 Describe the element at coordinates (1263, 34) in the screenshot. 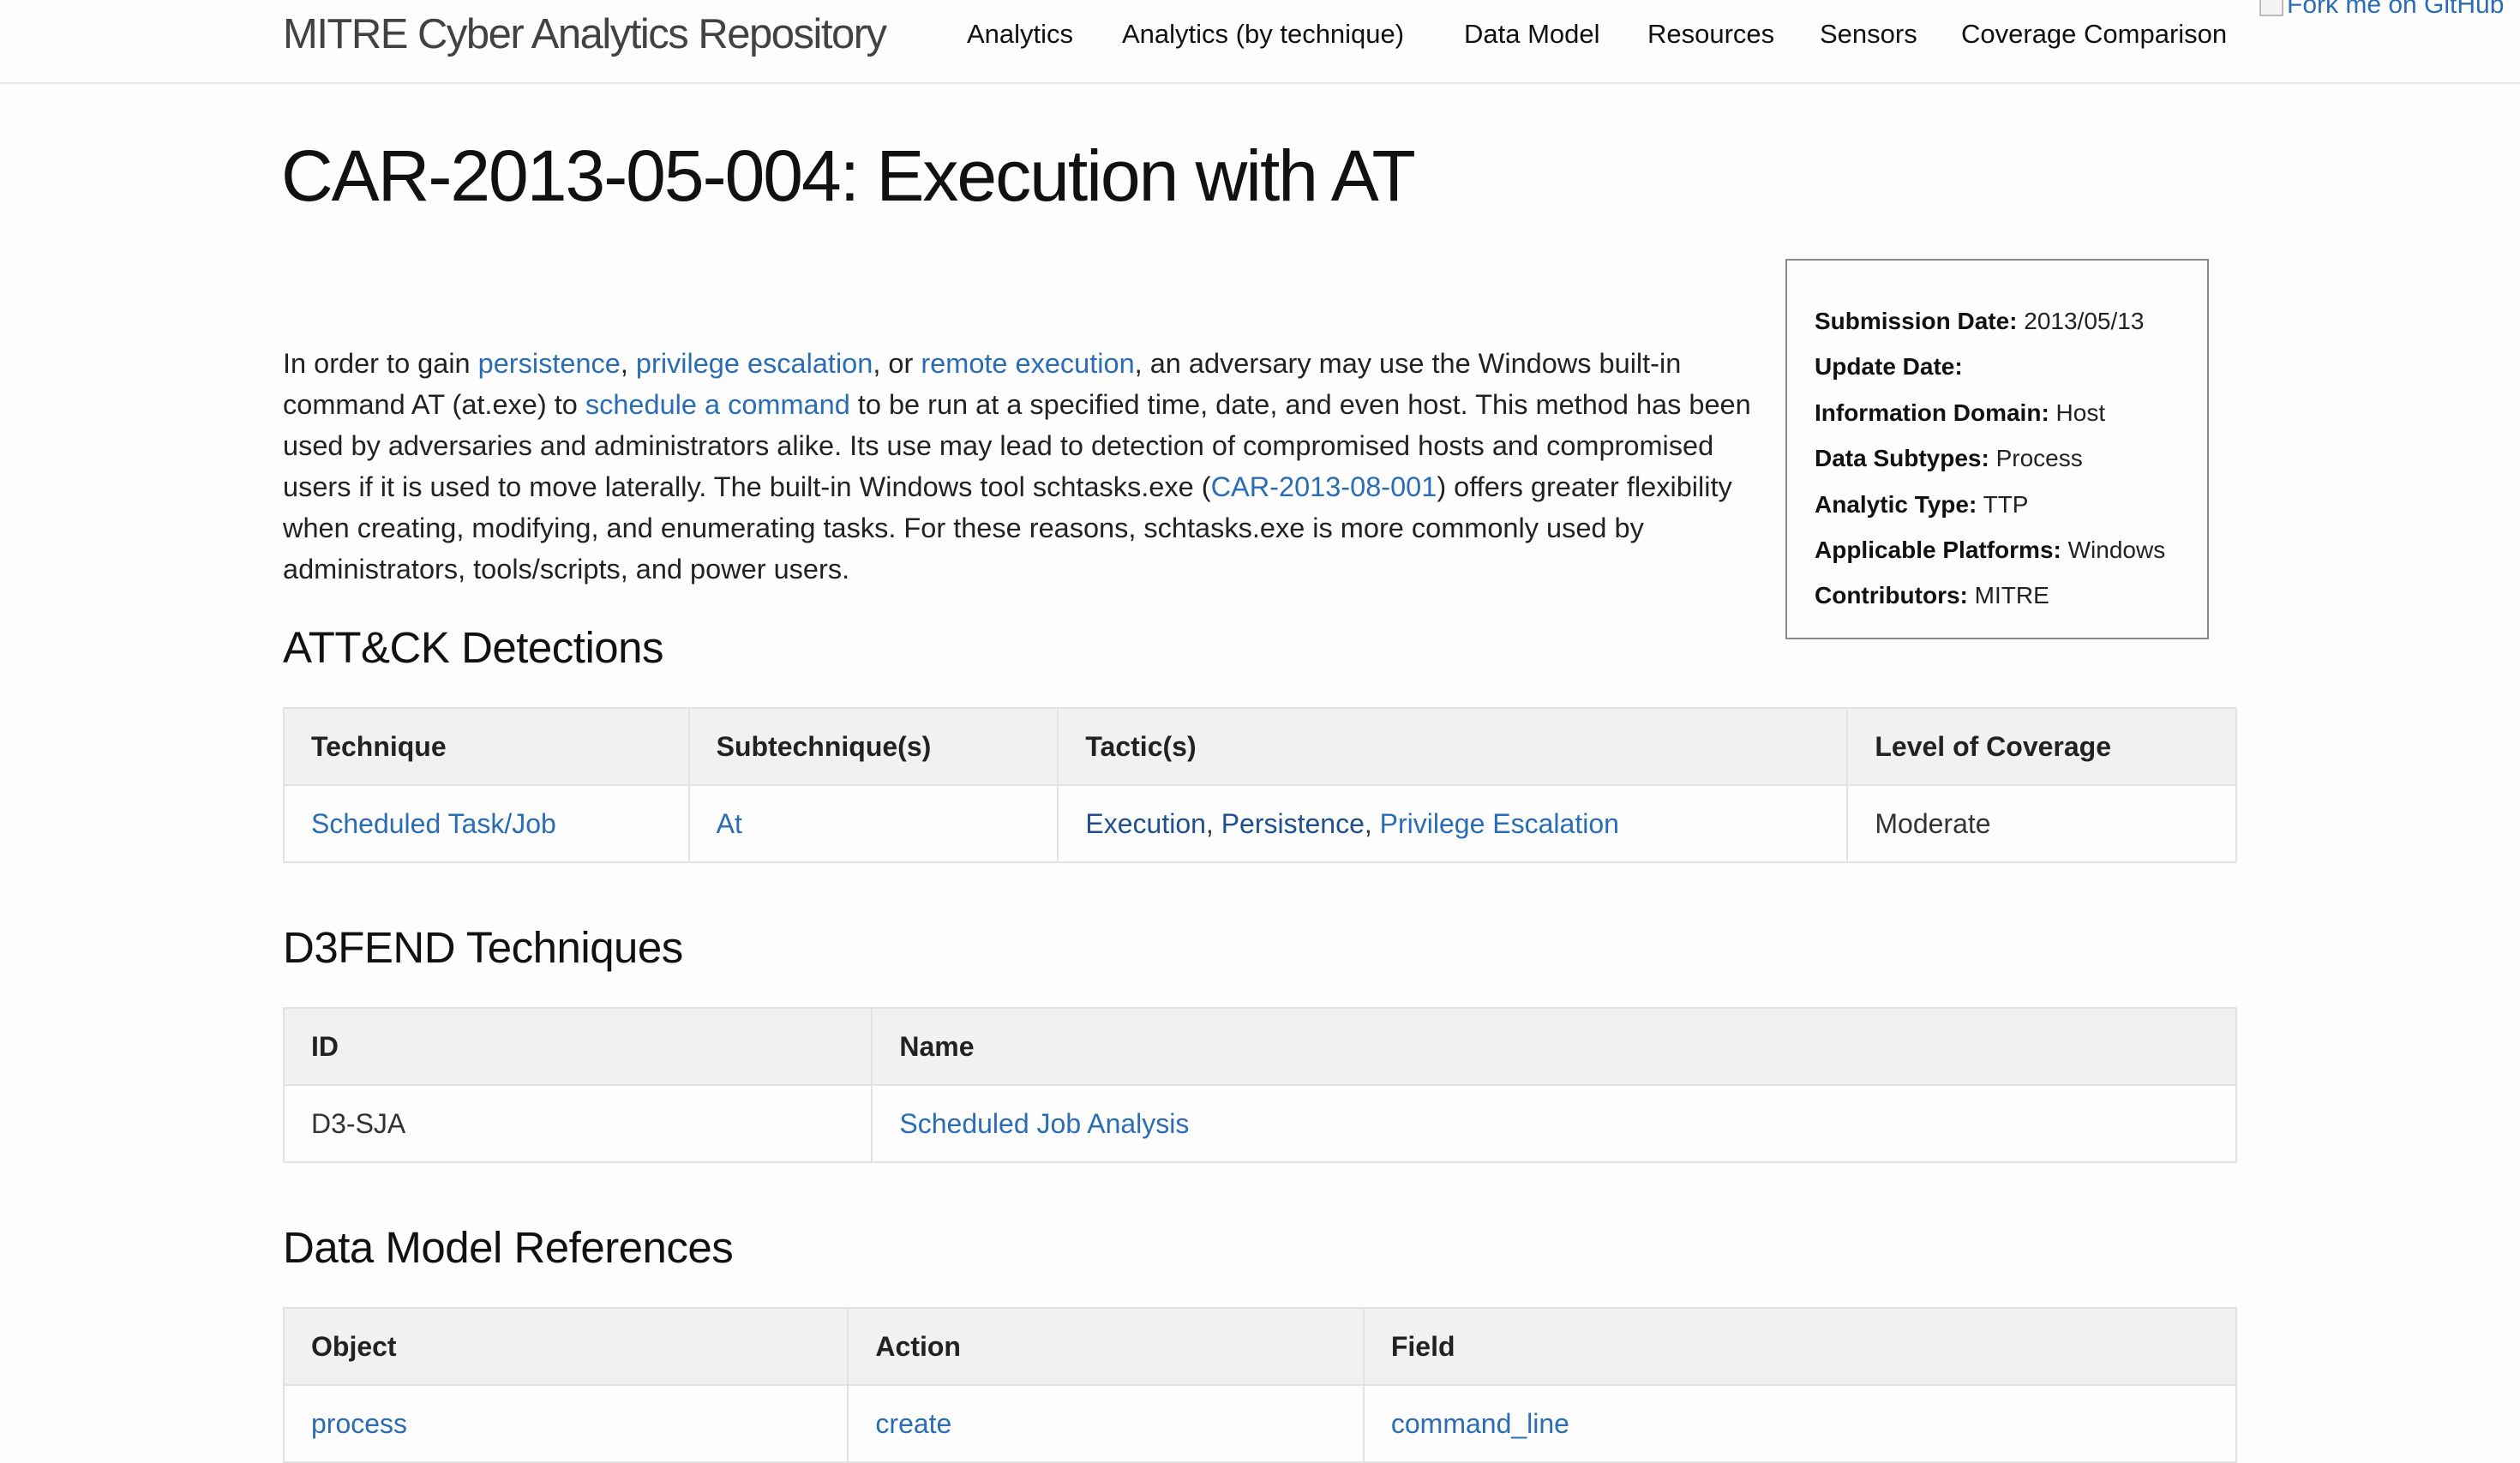

I see `nav-analytics-by-technique: Analytics (by technique)` at that location.